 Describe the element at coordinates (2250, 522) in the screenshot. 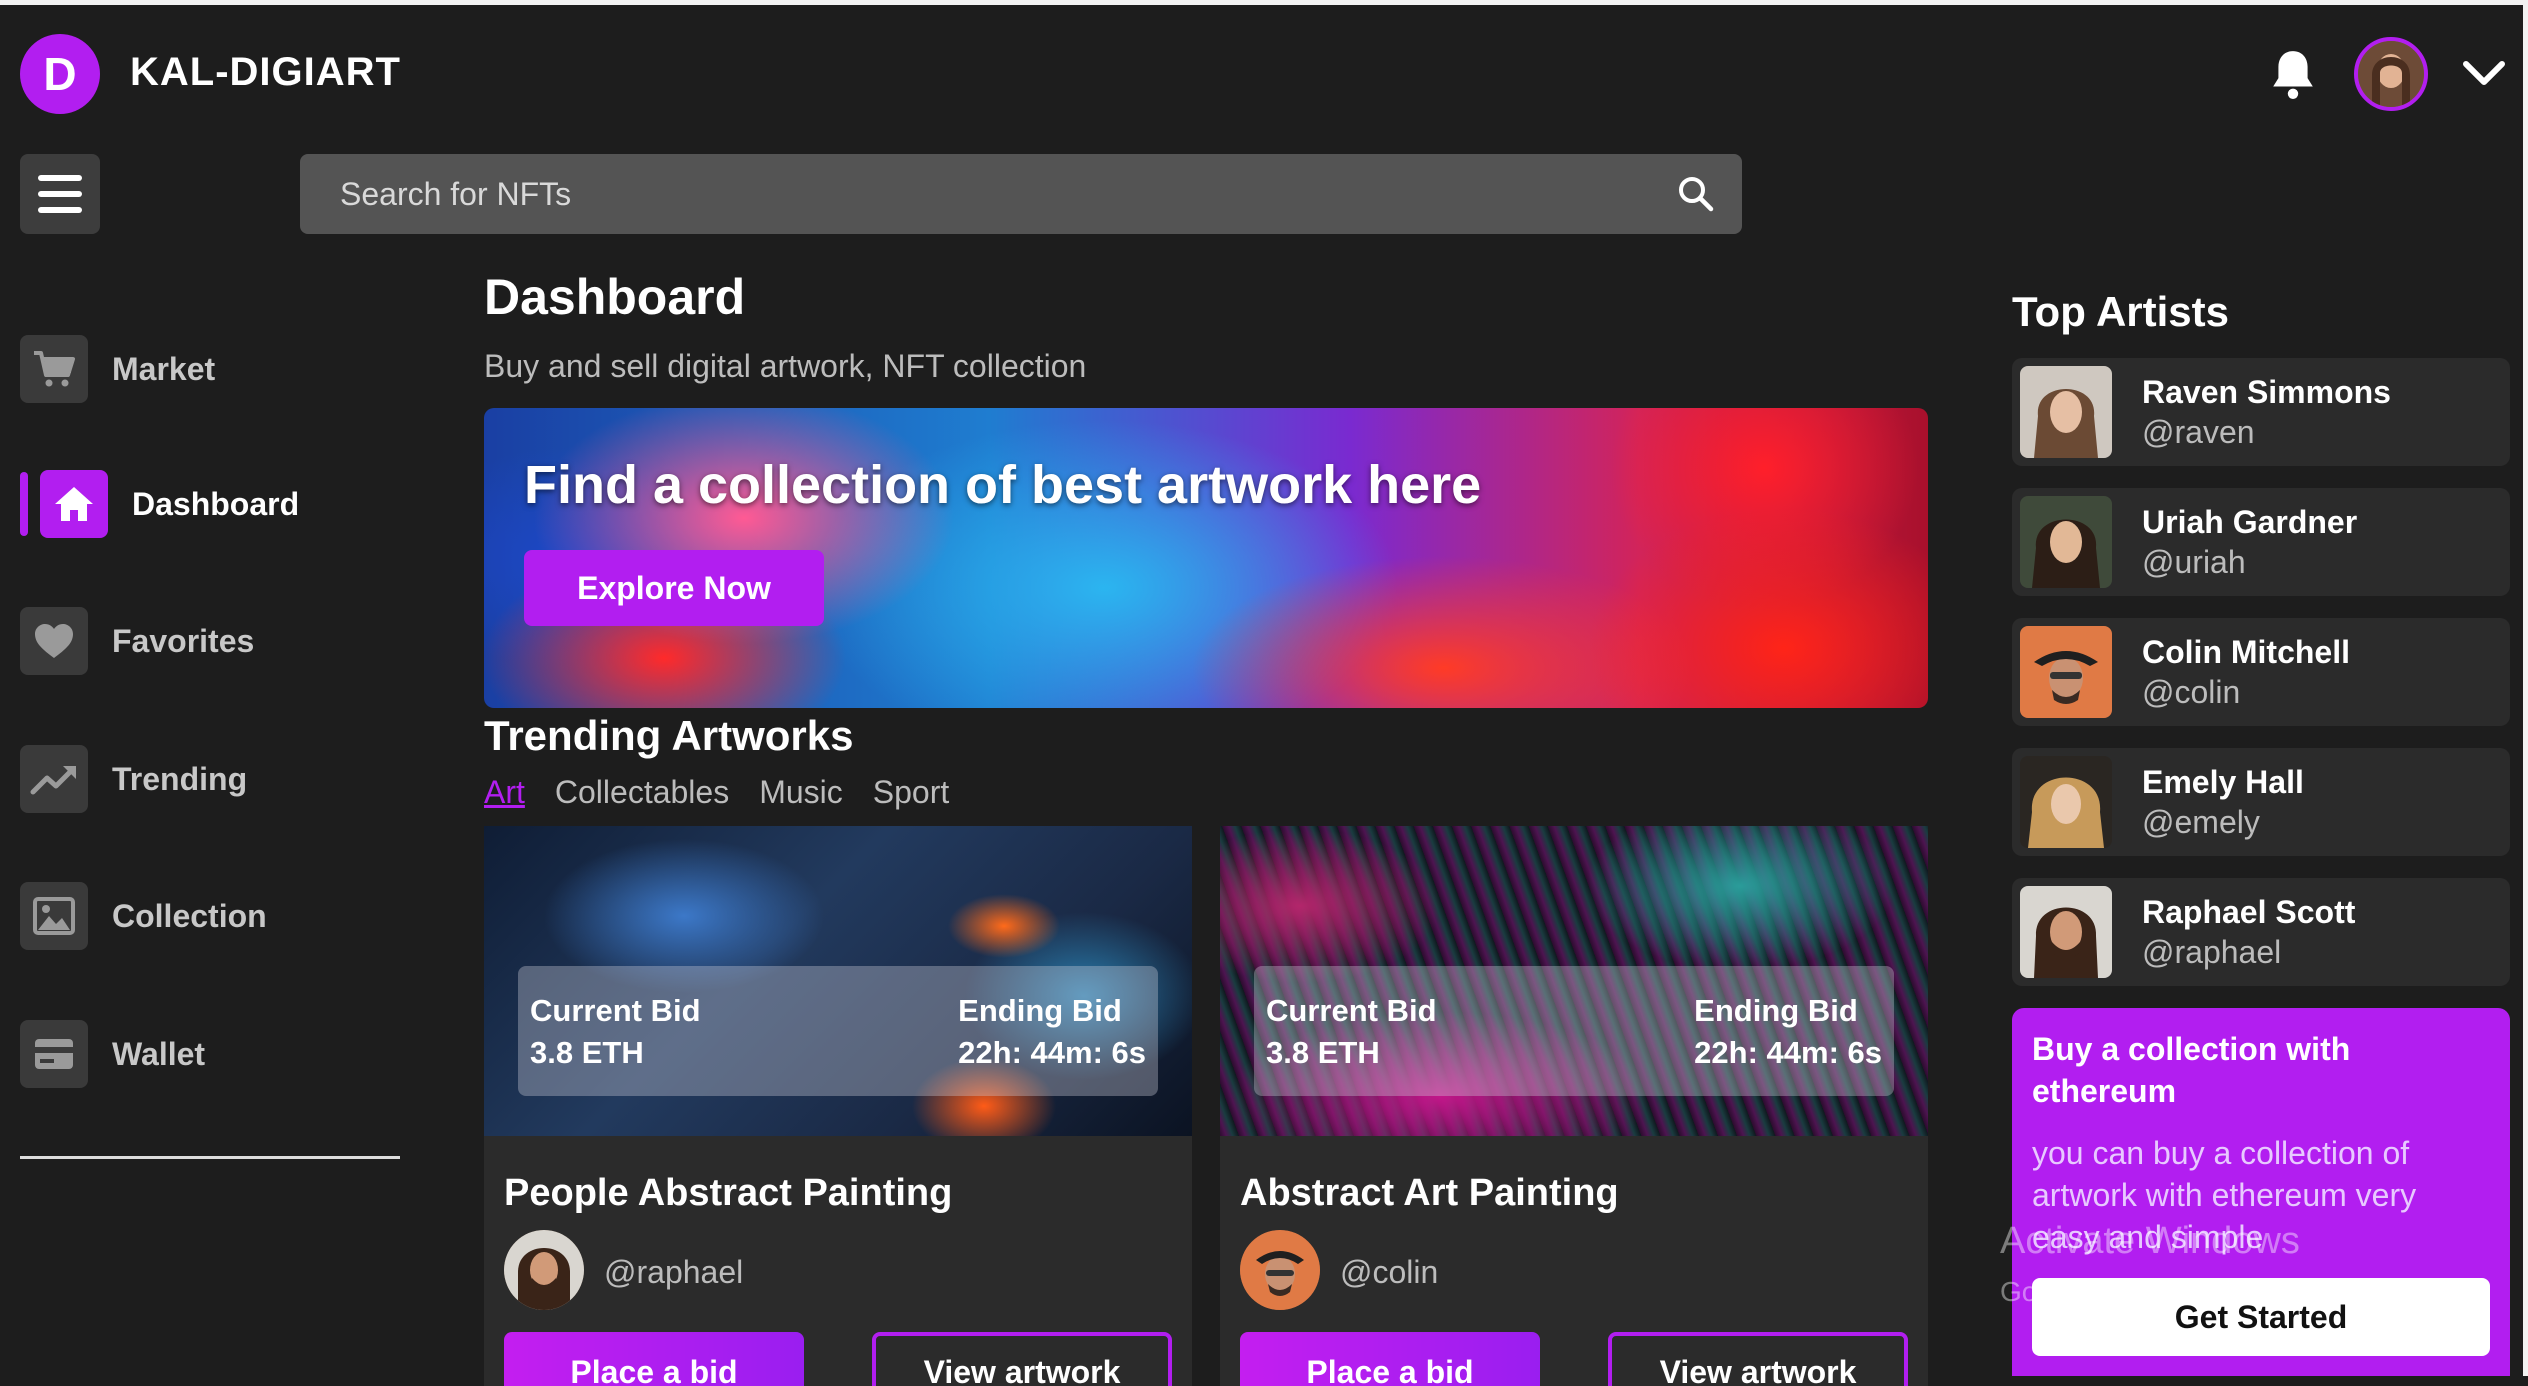

I see `artist-name: Uriah Gardner` at that location.